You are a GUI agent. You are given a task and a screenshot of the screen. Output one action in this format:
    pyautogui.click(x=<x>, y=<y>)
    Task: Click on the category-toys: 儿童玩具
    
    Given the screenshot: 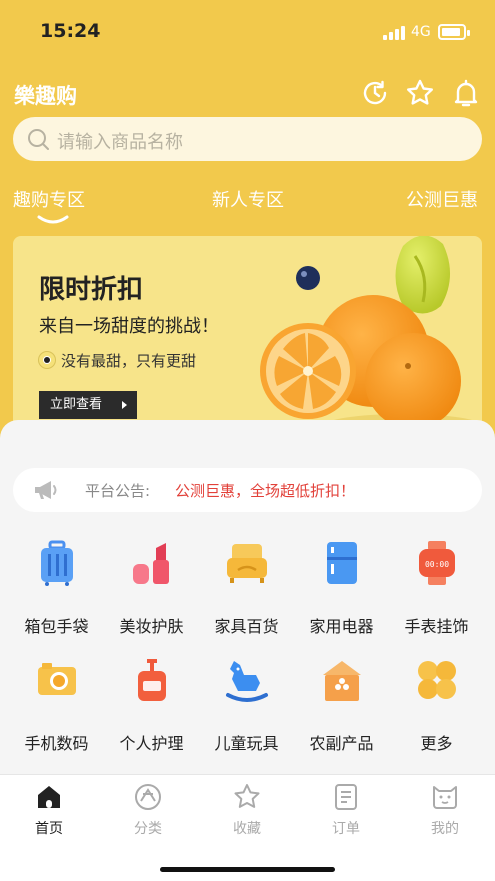 What is the action you would take?
    pyautogui.click(x=246, y=707)
    